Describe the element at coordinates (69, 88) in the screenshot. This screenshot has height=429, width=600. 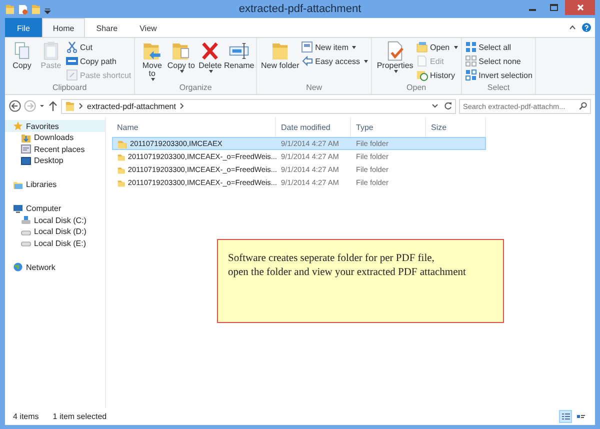
I see `group-label: Clipboard` at that location.